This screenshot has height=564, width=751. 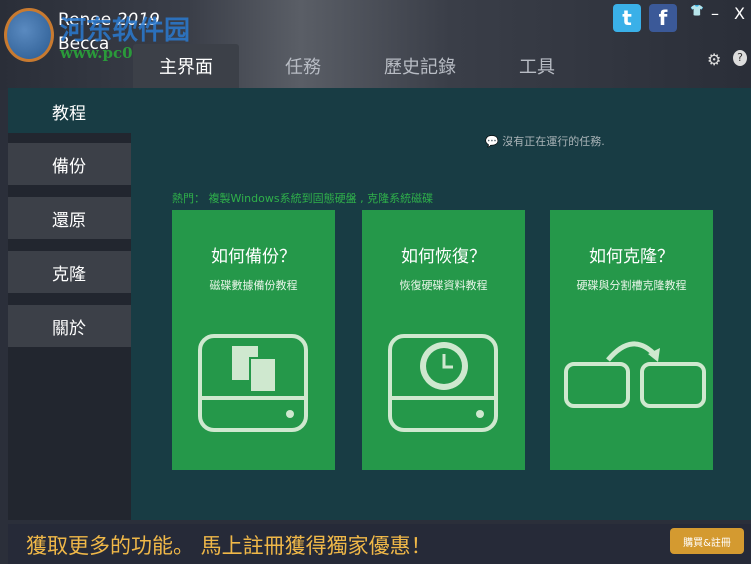 What do you see at coordinates (740, 58) in the screenshot?
I see `help-icon: ?` at bounding box center [740, 58].